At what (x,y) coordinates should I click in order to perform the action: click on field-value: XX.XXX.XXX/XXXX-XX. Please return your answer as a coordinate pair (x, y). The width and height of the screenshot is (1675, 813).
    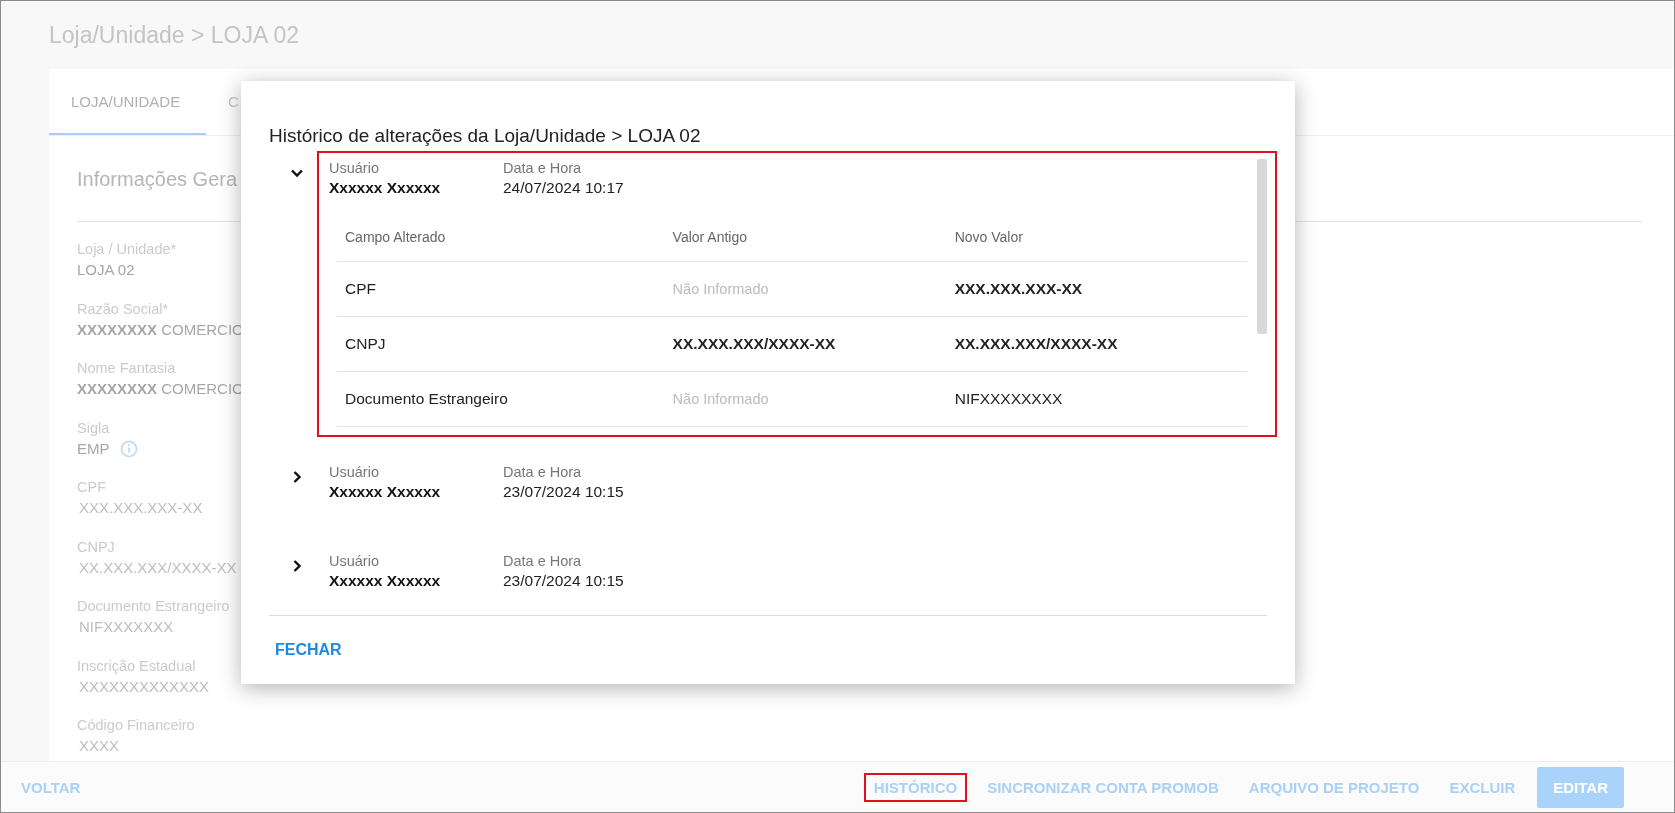
    Looking at the image, I should click on (158, 567).